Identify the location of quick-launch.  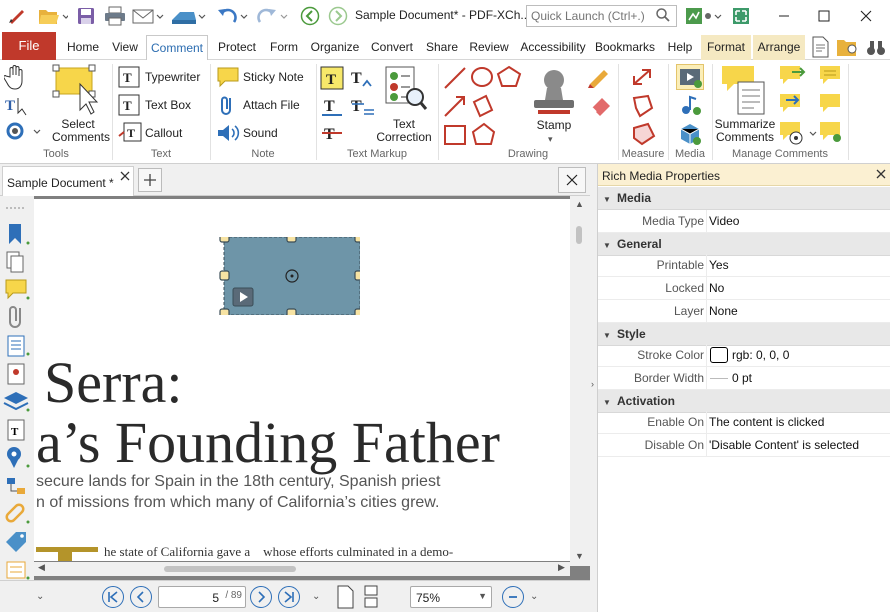
(601, 16).